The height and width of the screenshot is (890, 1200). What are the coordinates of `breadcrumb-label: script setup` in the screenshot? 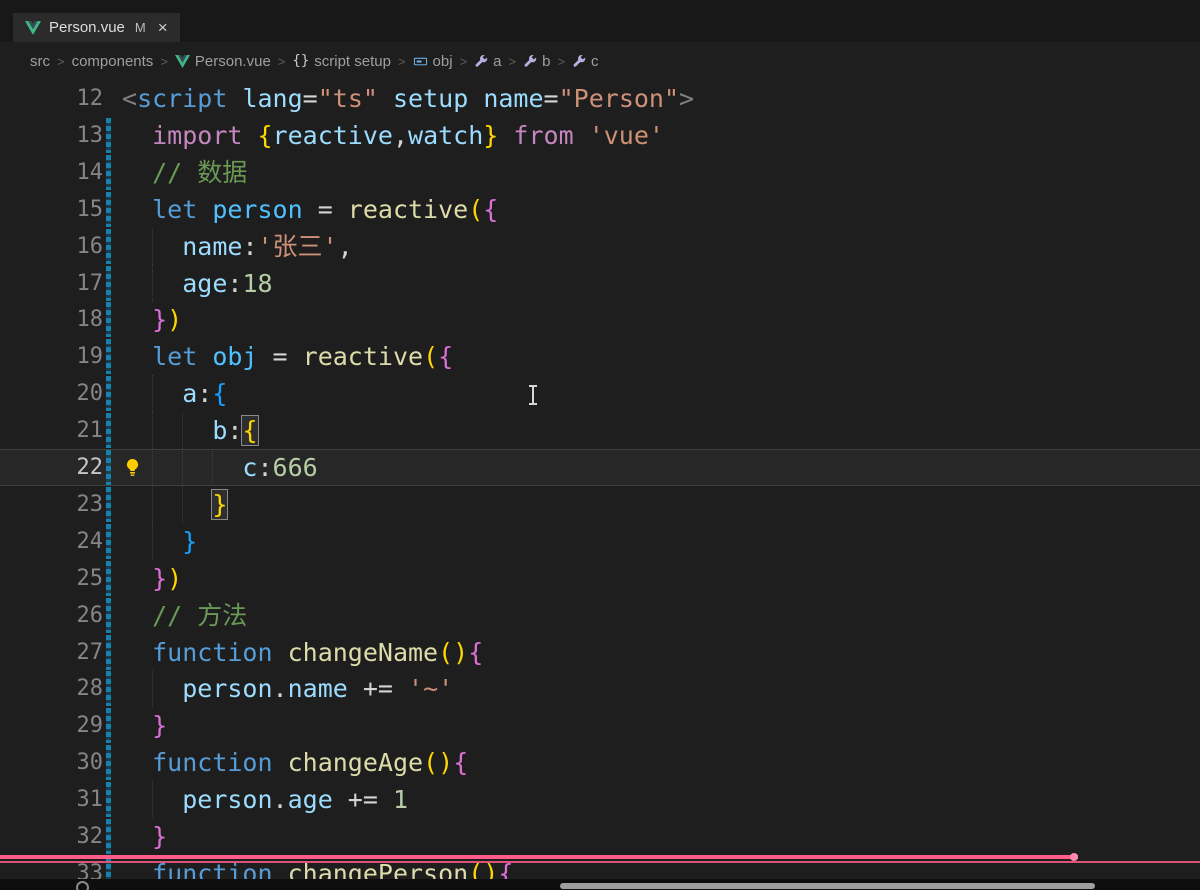 It's located at (352, 61).